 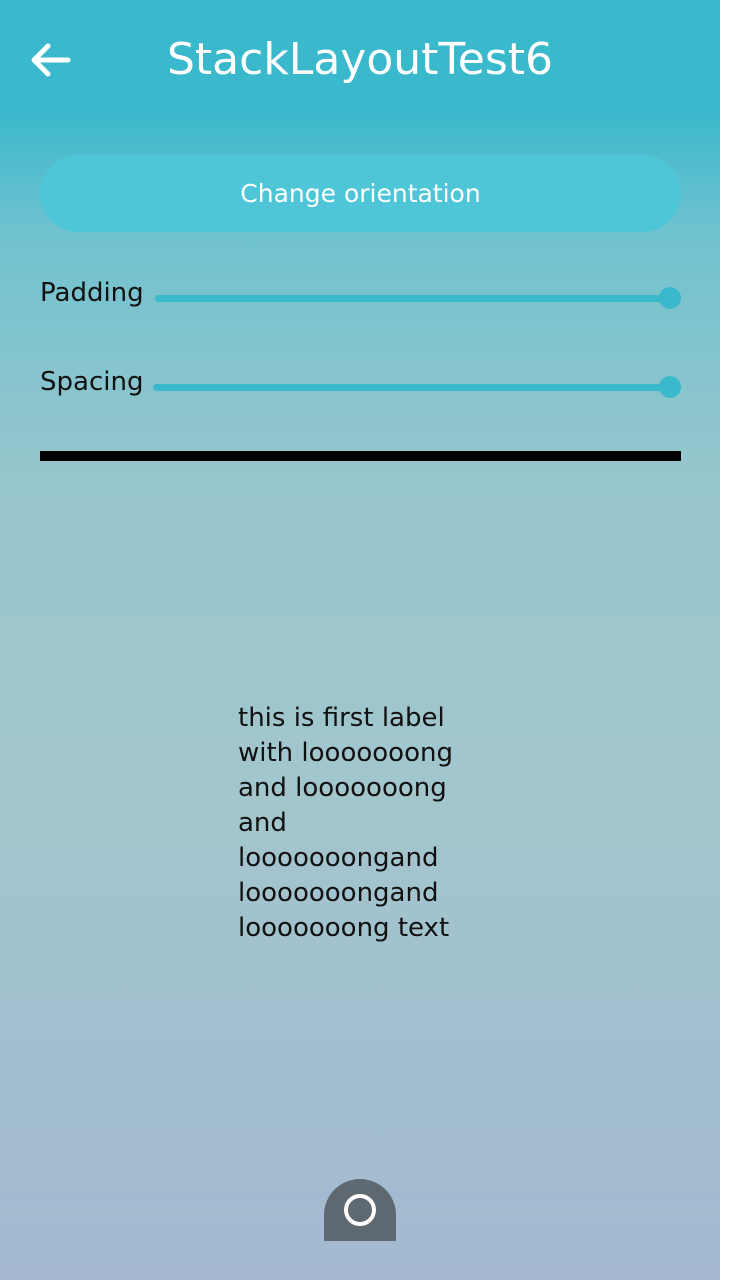 I want to click on padding-slider-fill, so click(x=412, y=298).